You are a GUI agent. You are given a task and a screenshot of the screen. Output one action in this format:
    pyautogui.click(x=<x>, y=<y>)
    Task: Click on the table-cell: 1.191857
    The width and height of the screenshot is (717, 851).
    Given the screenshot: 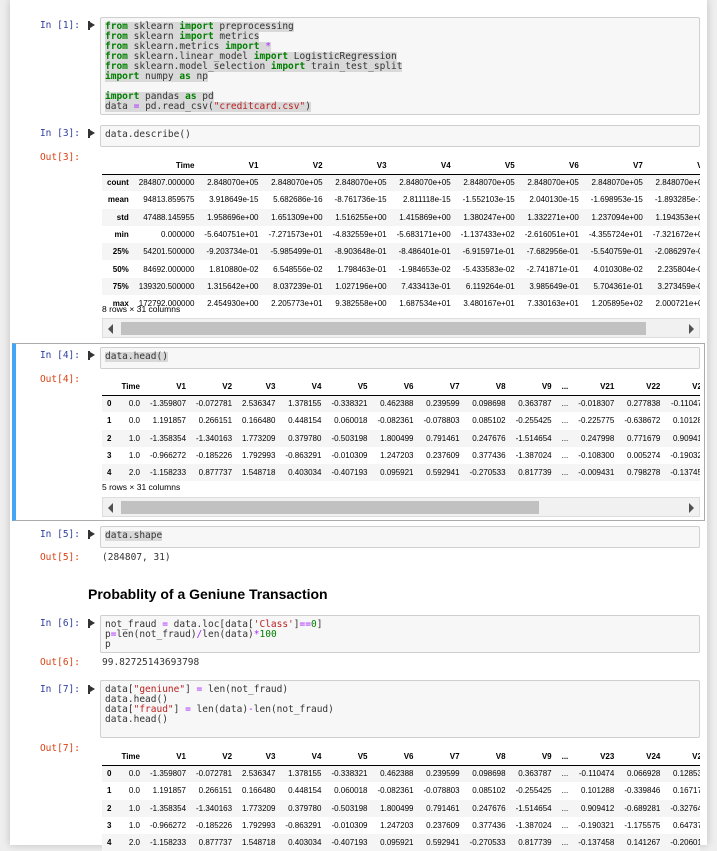 What is the action you would take?
    pyautogui.click(x=169, y=791)
    